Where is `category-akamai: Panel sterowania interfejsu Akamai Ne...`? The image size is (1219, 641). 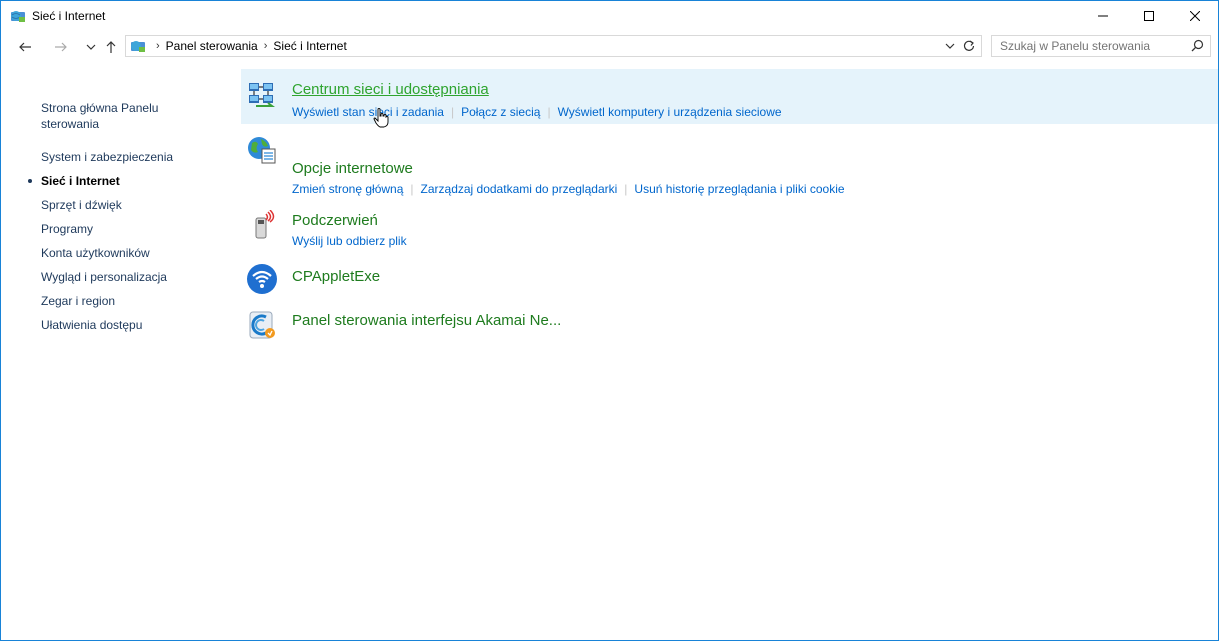
category-akamai: Panel sterowania interfejsu Akamai Ne... is located at coordinates (729, 309).